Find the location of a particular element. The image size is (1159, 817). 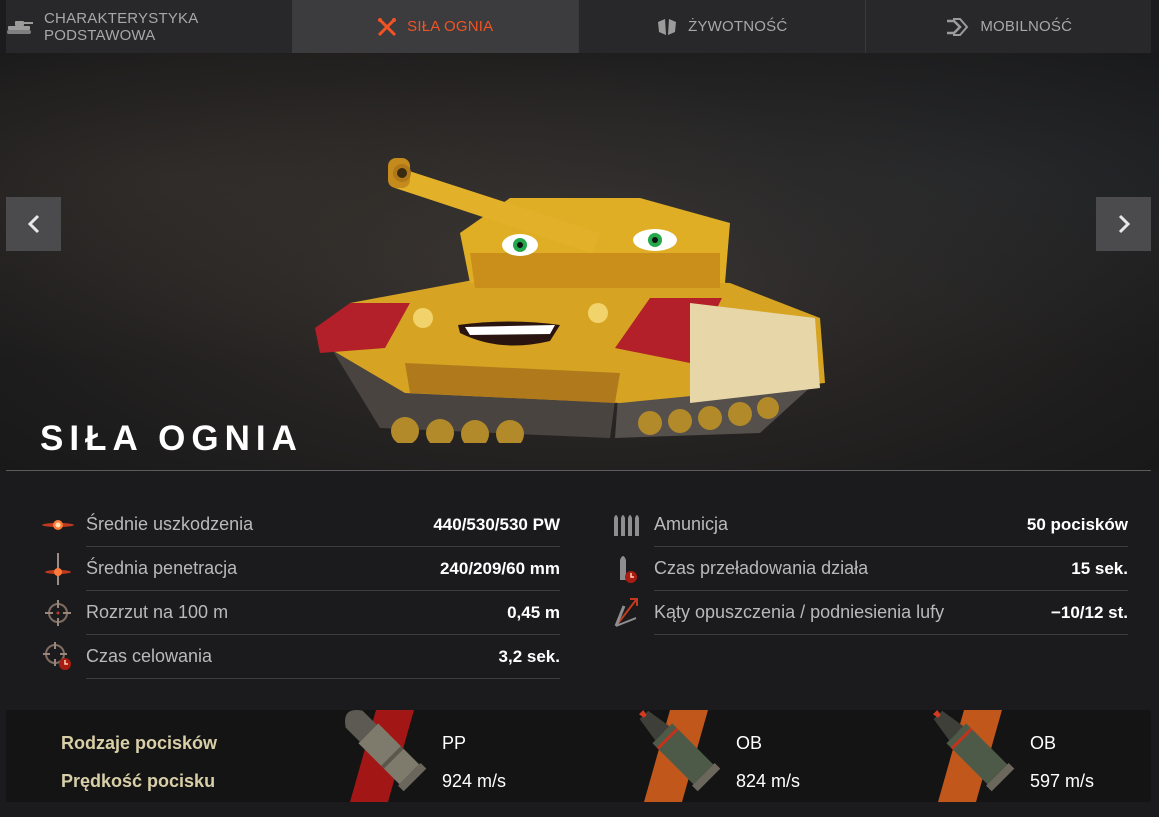

track-speed-icon is located at coordinates (957, 27).